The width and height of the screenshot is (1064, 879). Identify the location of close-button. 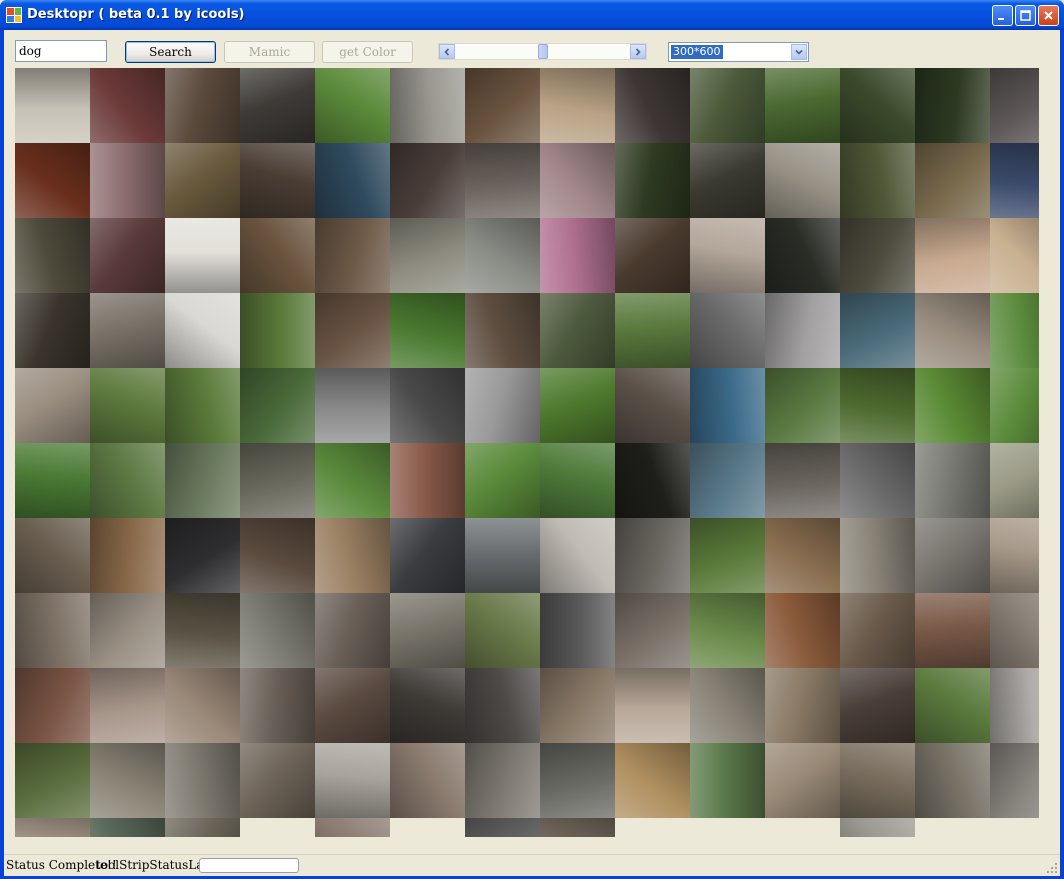
(1048, 15).